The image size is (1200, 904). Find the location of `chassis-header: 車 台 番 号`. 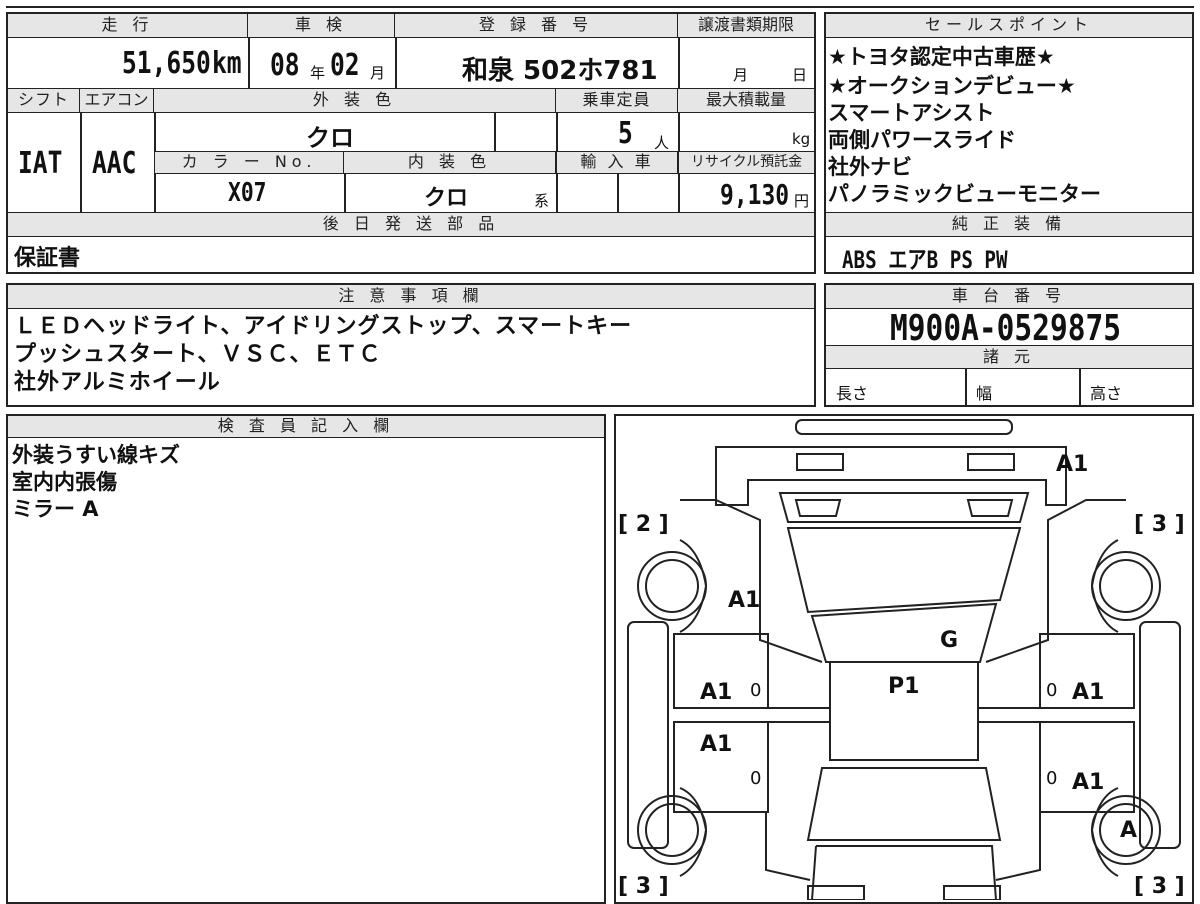

chassis-header: 車 台 番 号 is located at coordinates (1009, 297).